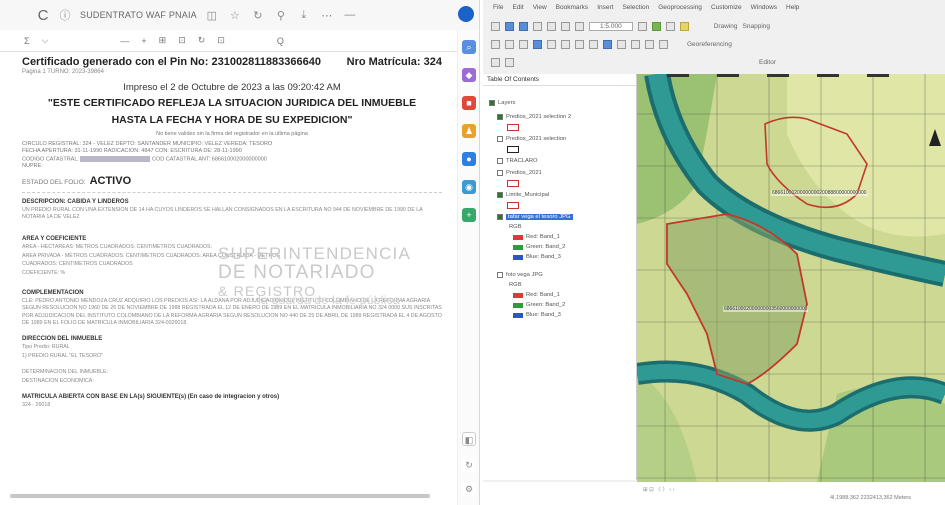  What do you see at coordinates (258, 15) in the screenshot?
I see `sync-icon: ↻` at bounding box center [258, 15].